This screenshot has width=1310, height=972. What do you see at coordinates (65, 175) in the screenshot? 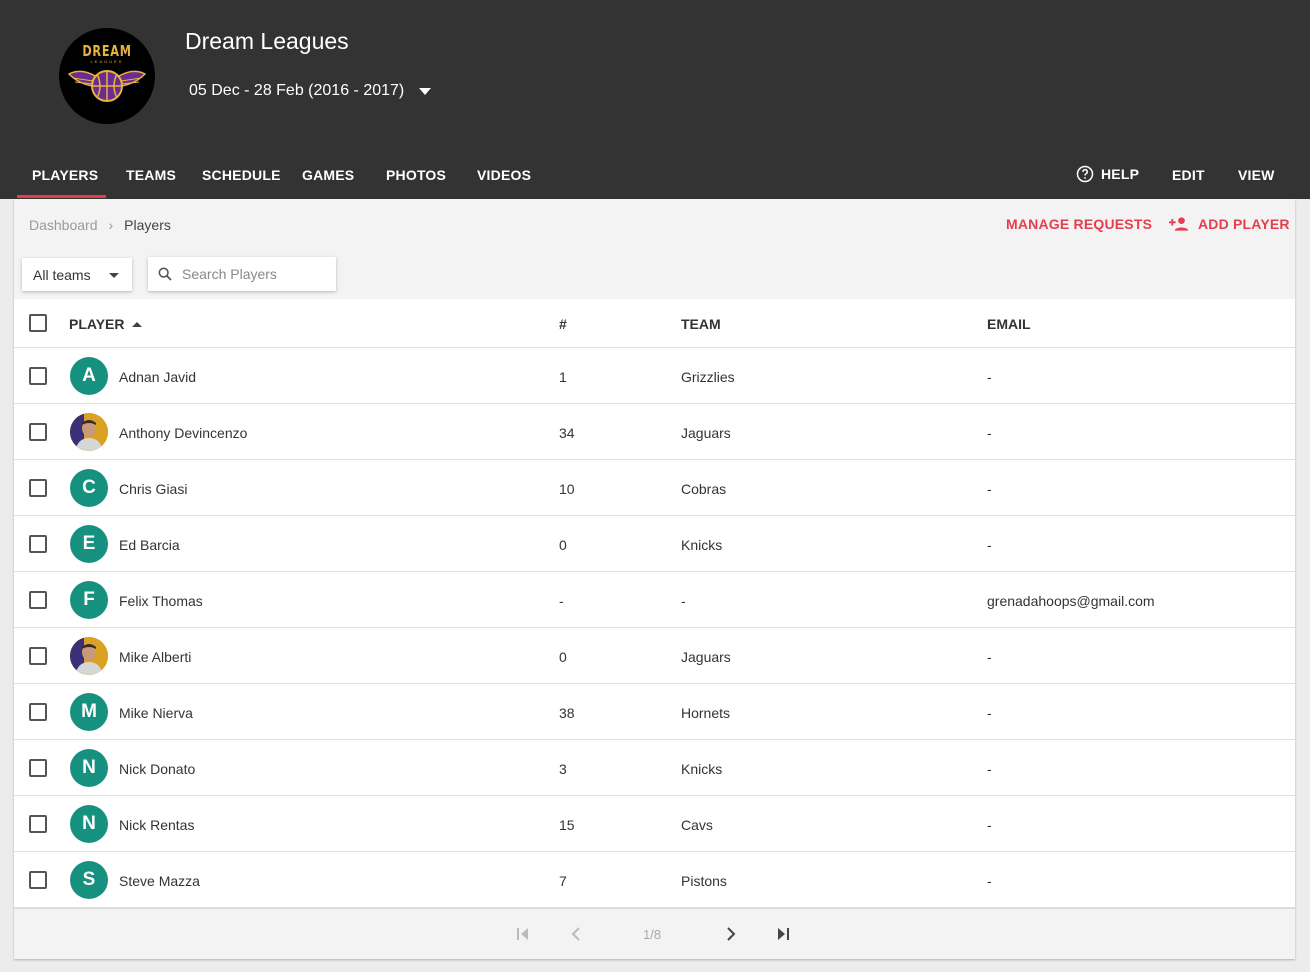
I see `tab-players: PLAYERS` at bounding box center [65, 175].